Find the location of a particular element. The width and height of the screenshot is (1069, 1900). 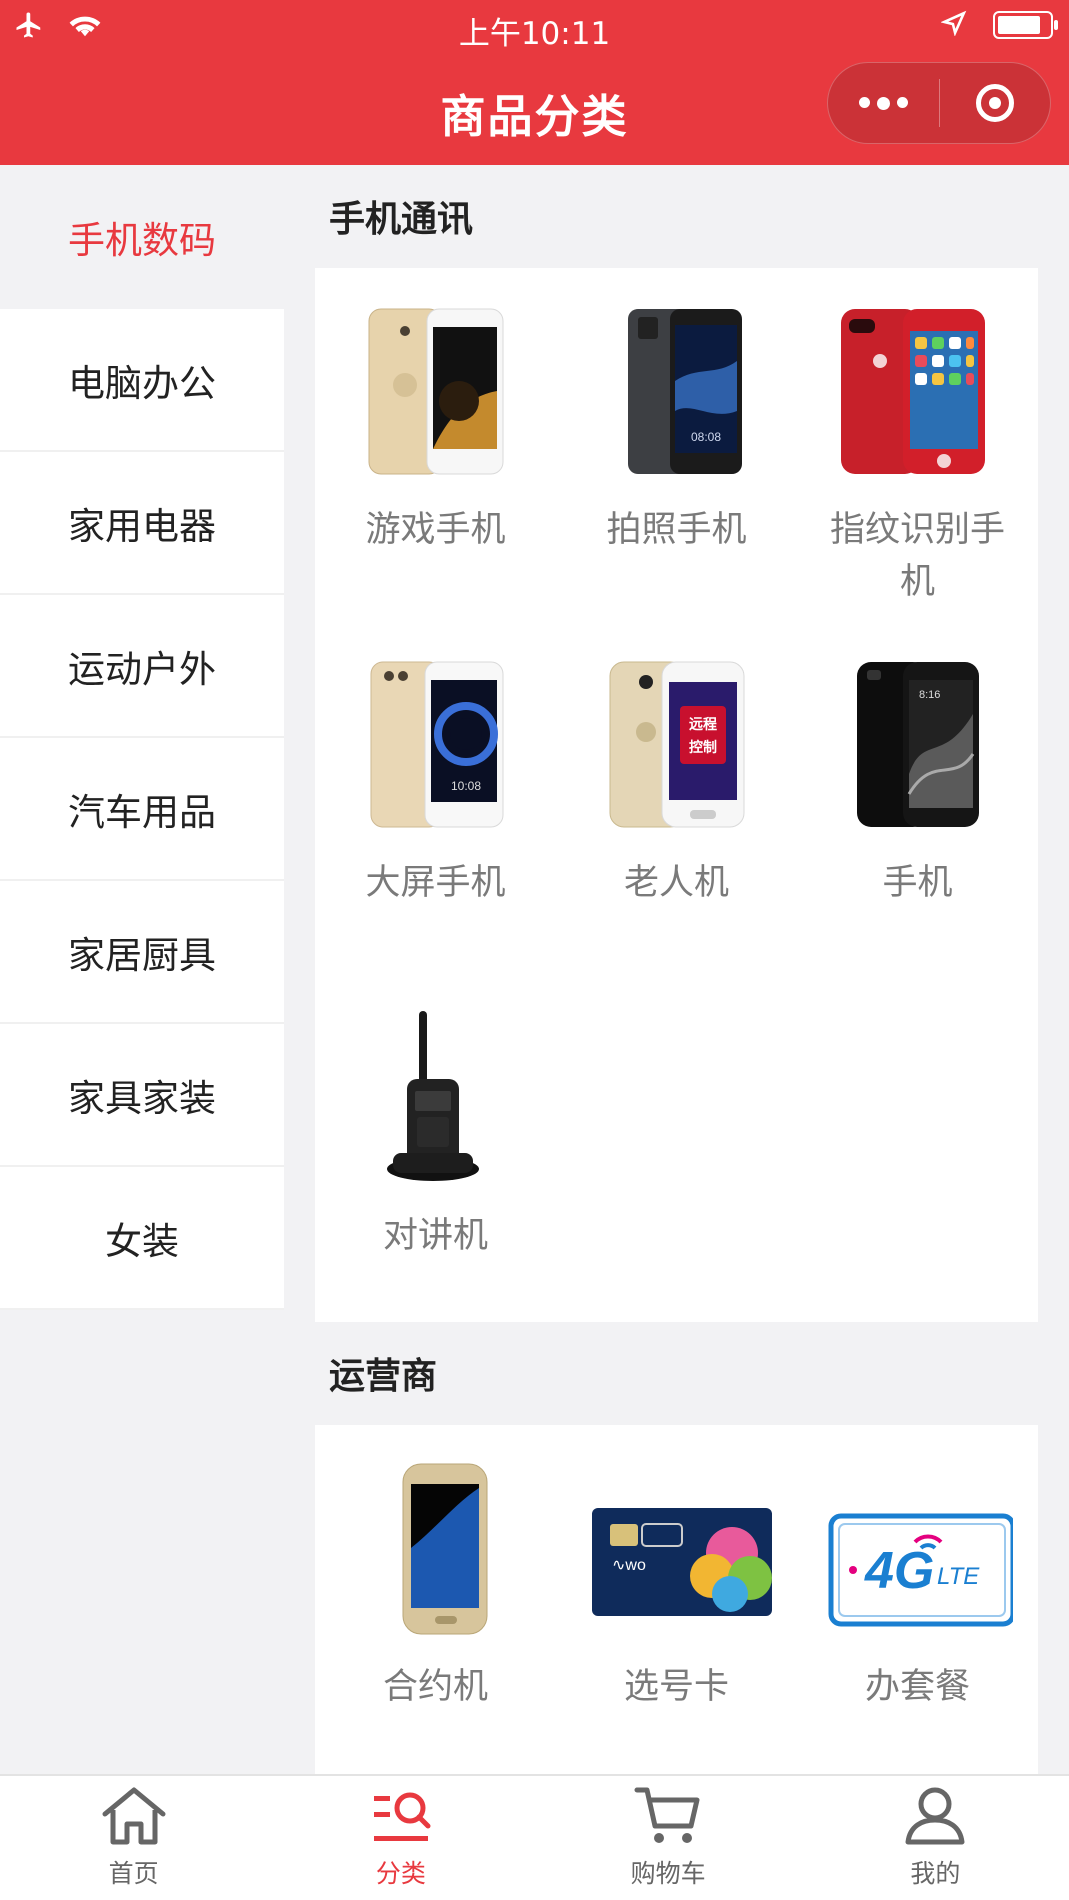

red-phone-image is located at coordinates (918, 391).